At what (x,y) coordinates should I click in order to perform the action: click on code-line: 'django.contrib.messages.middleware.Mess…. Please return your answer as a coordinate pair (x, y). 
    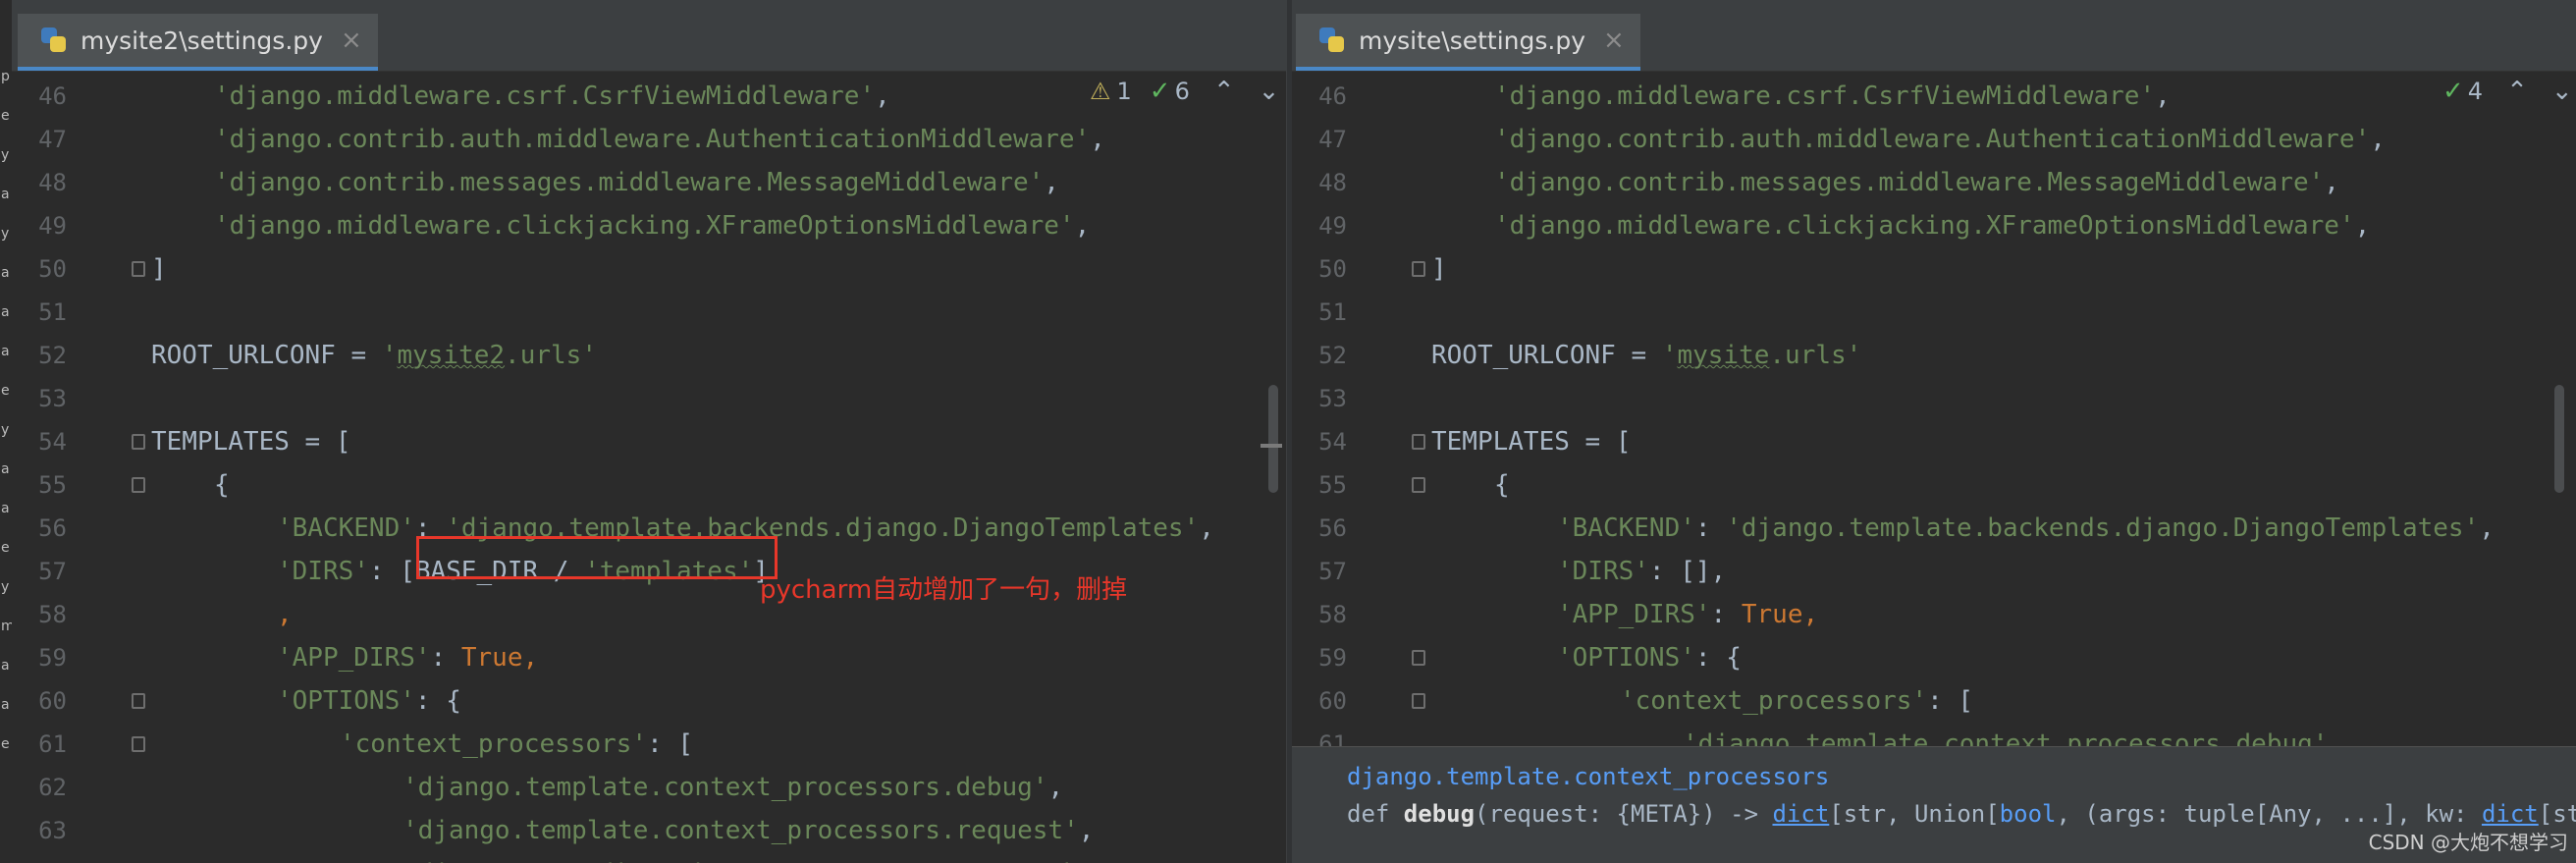
    Looking at the image, I should click on (1916, 182).